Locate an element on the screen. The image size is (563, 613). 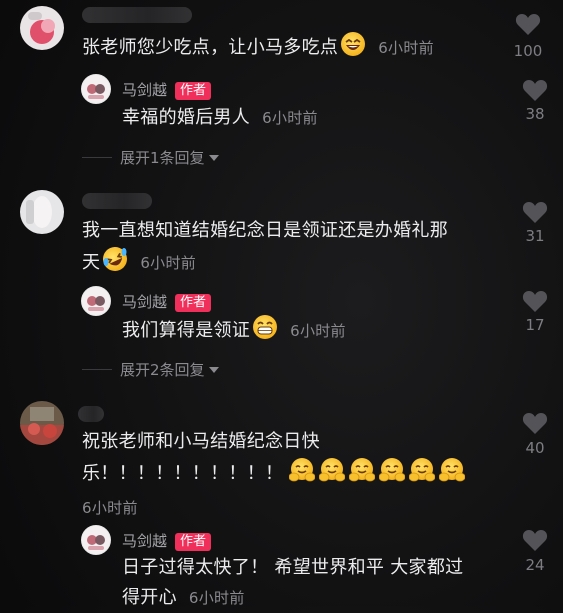
expand-replies-label: 展开2条回复 is located at coordinates (162, 370).